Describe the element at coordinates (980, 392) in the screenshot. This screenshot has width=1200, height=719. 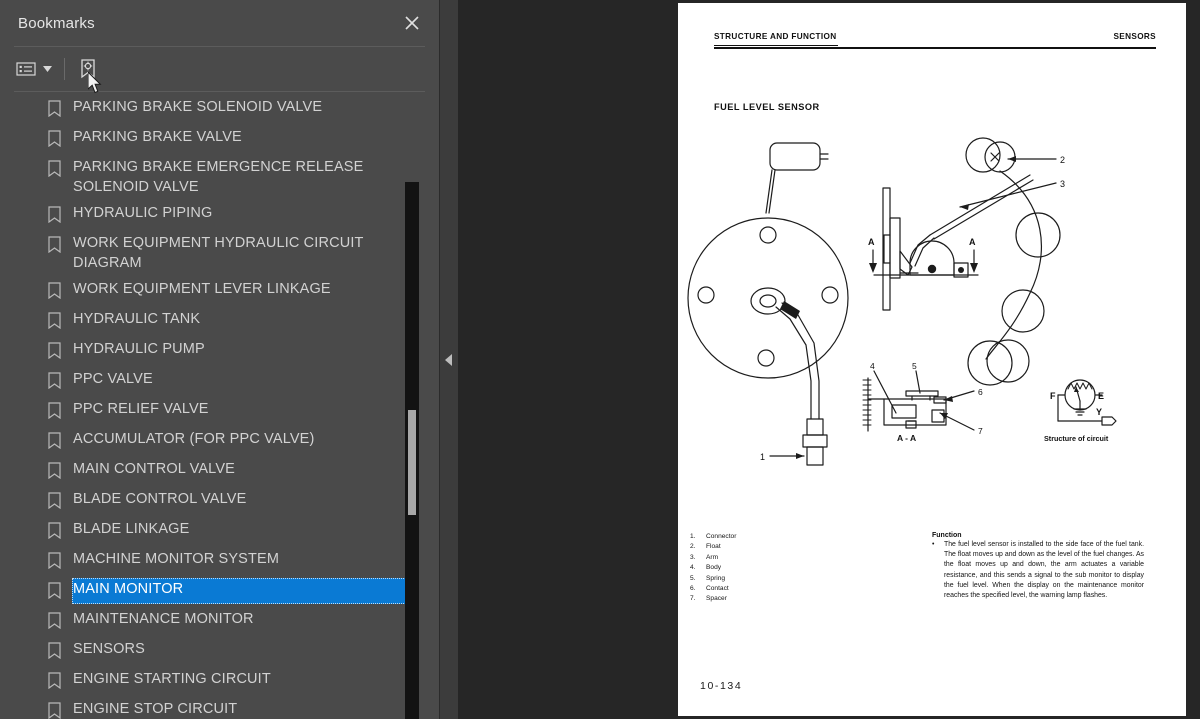
I see `svg-text: 6` at that location.